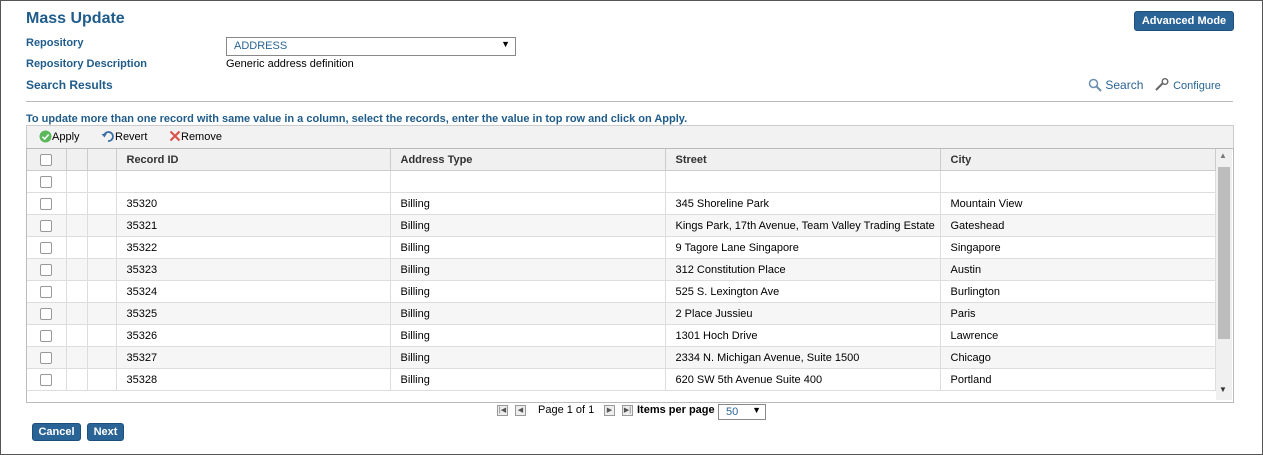 Image resolution: width=1263 pixels, height=455 pixels. Describe the element at coordinates (803, 313) in the screenshot. I see `street-cell: 2 Place Jussieu` at that location.